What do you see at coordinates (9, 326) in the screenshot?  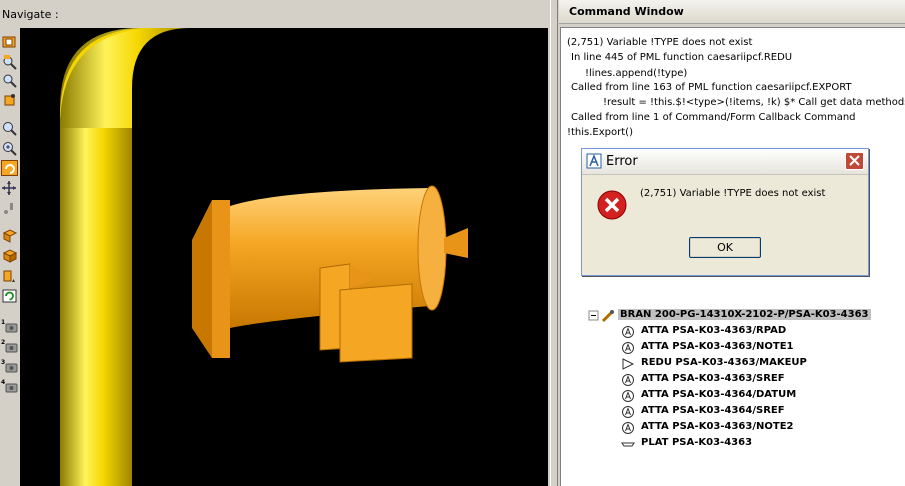 I see `camera-1-icon: 1` at bounding box center [9, 326].